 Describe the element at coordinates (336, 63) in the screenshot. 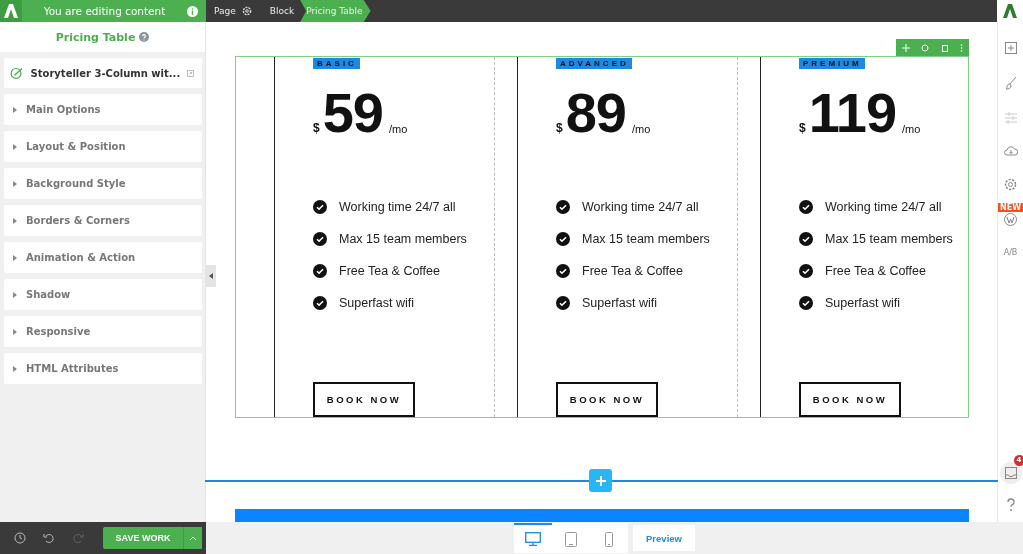

I see `plan-label: BASIC` at that location.